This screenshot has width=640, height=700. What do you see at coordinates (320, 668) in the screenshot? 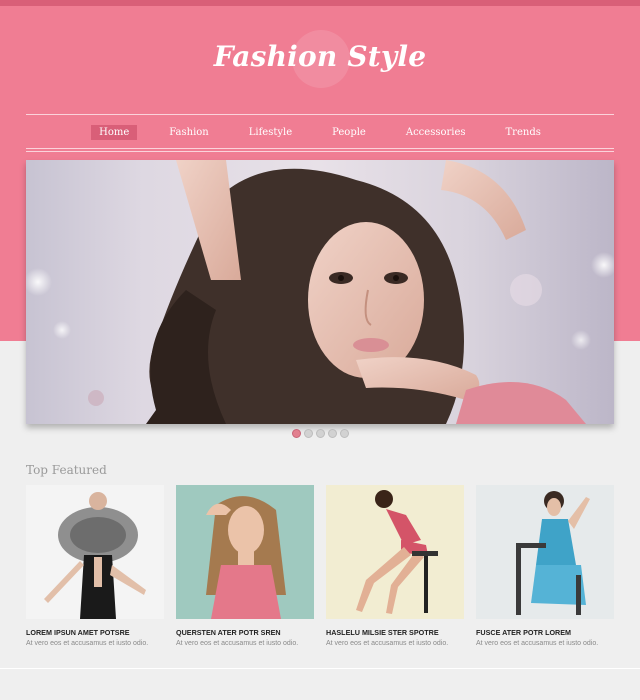
I see `footer-divider` at bounding box center [320, 668].